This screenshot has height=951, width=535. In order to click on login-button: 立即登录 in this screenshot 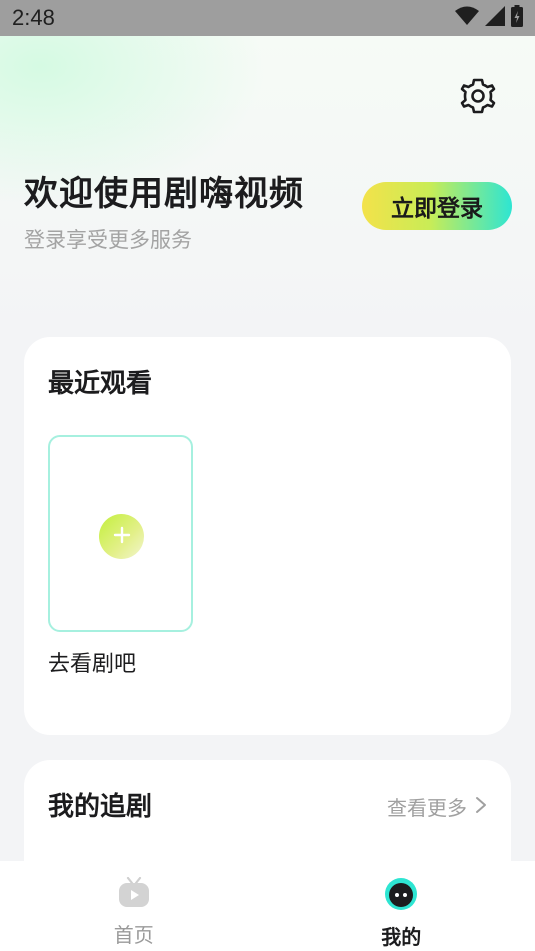, I will do `click(437, 206)`.